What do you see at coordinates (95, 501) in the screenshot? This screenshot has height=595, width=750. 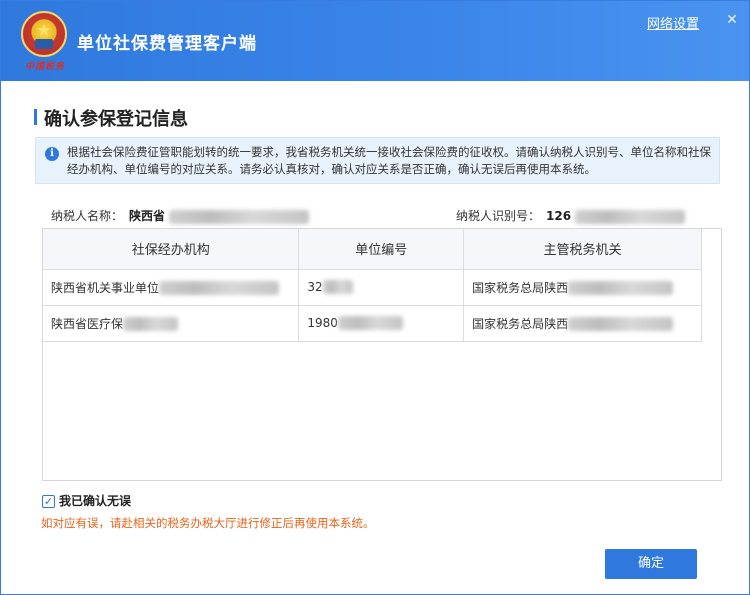 I see `confirm-label: 我已确认无误` at bounding box center [95, 501].